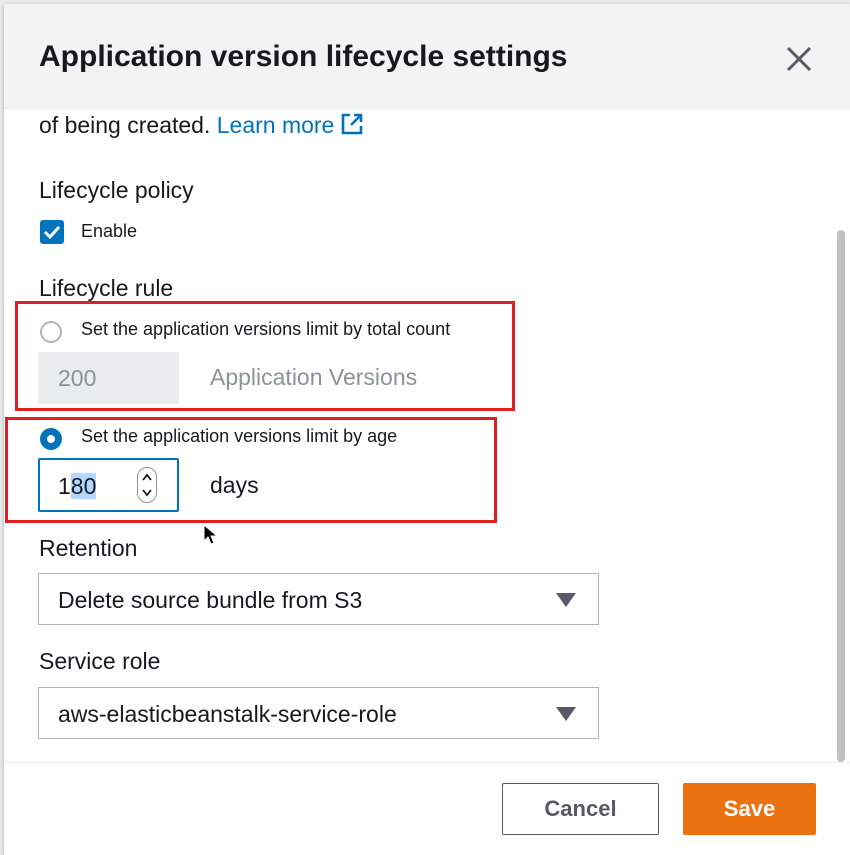 The height and width of the screenshot is (855, 850). I want to click on cancel-button: Cancel, so click(580, 809).